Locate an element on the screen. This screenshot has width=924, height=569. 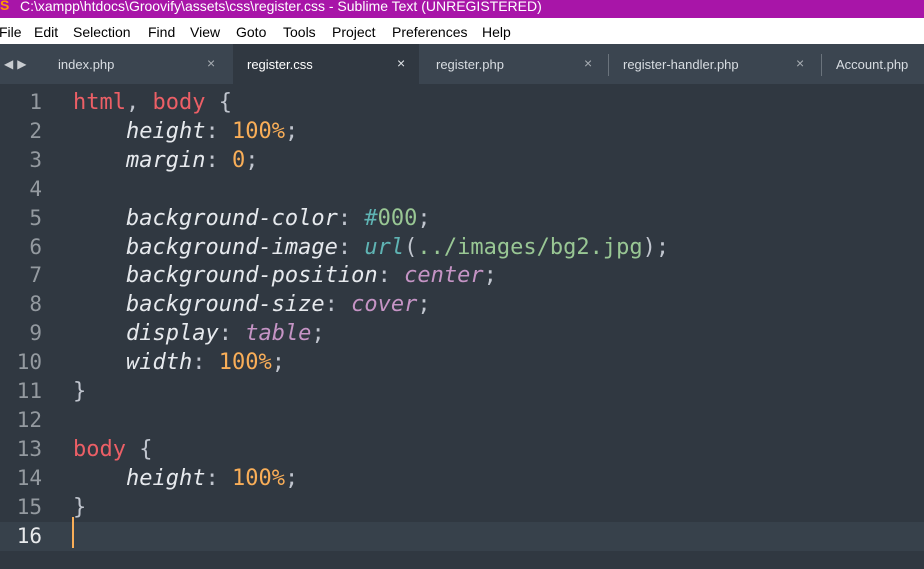
menu-file: File is located at coordinates (11, 32).